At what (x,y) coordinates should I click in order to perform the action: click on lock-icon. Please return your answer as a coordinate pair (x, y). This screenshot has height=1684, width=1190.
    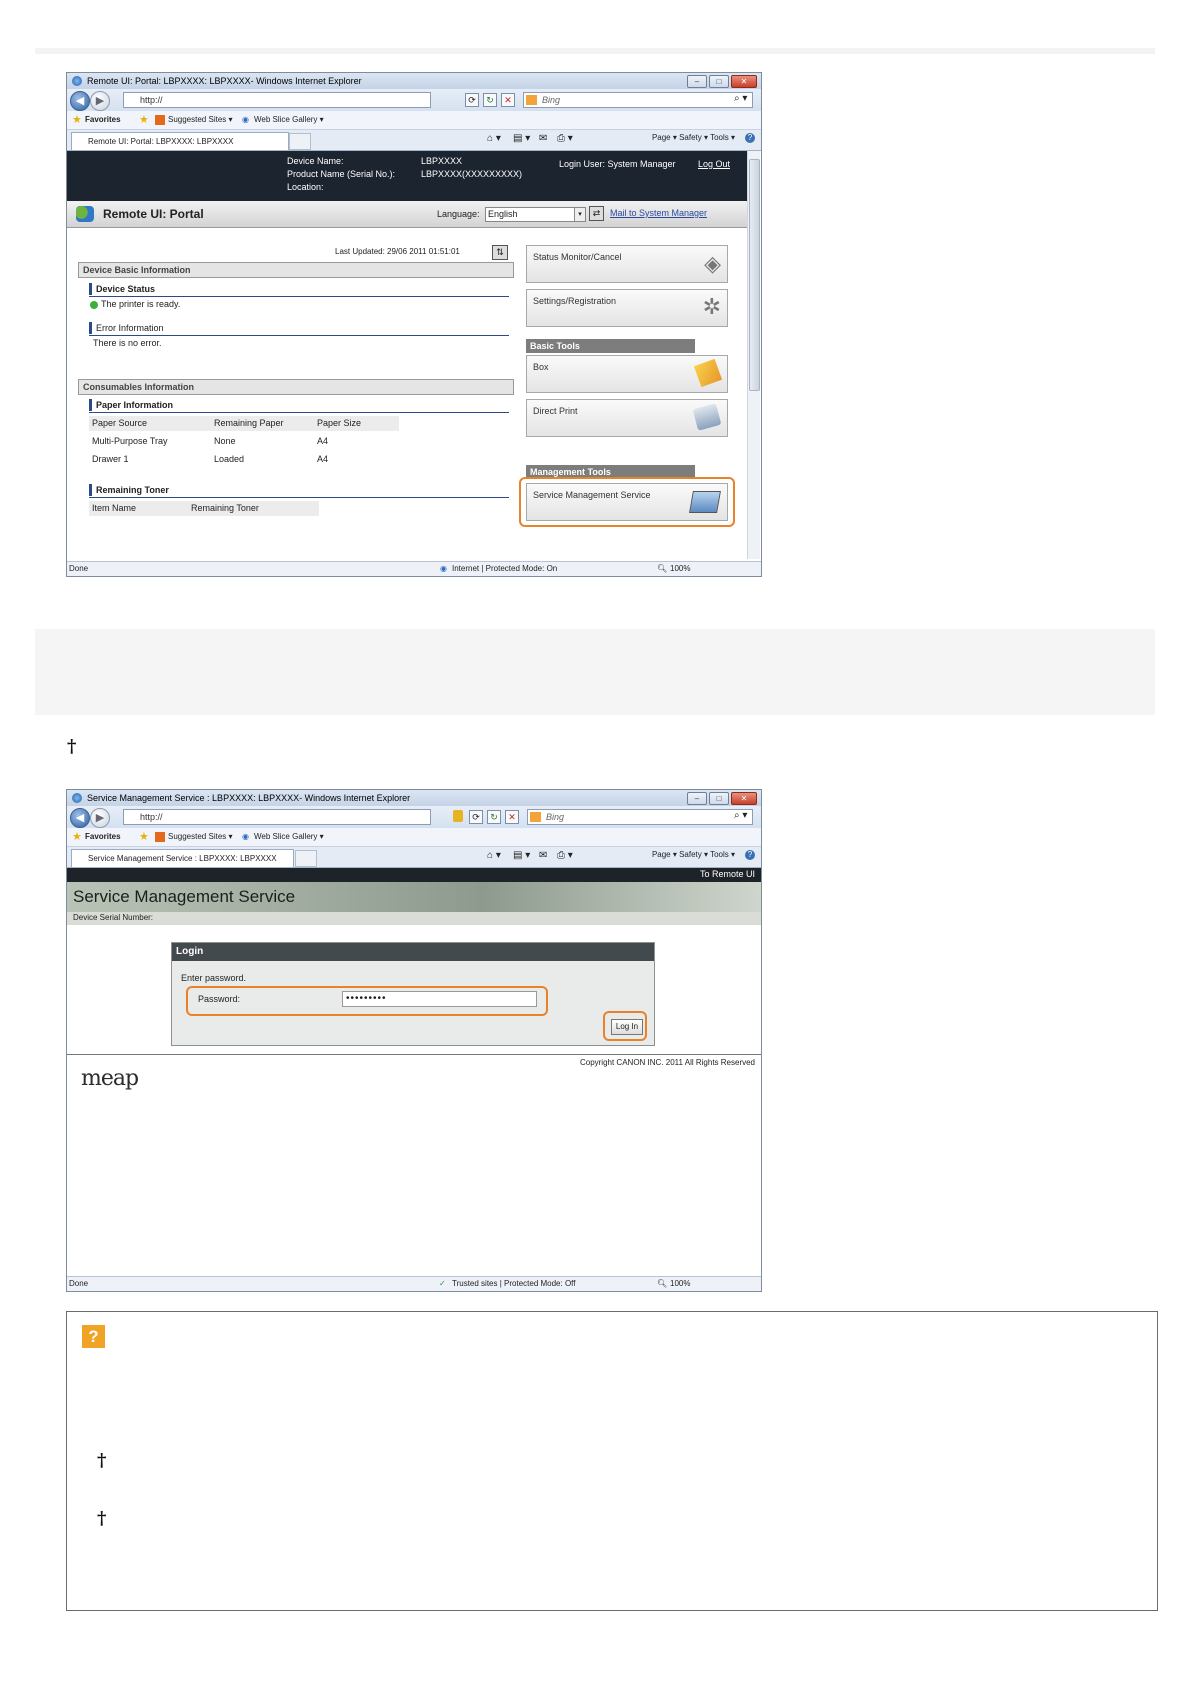
    Looking at the image, I should click on (458, 816).